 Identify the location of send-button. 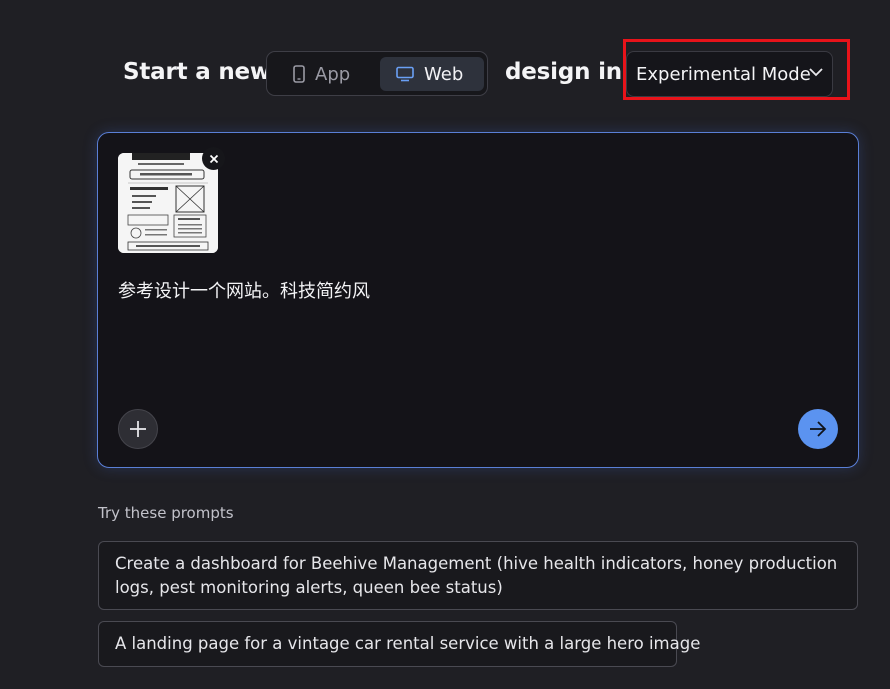
(818, 429).